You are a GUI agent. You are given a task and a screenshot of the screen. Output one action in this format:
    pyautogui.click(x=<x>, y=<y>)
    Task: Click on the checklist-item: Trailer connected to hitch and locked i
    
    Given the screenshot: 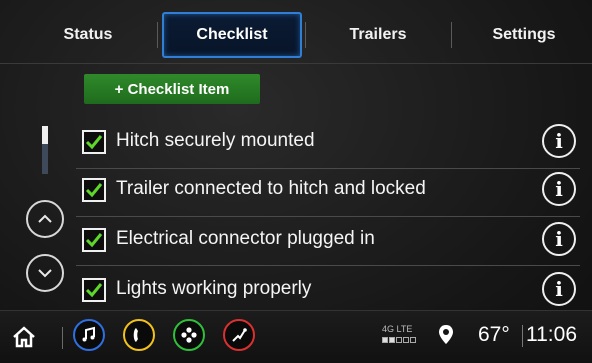 What is the action you would take?
    pyautogui.click(x=330, y=190)
    